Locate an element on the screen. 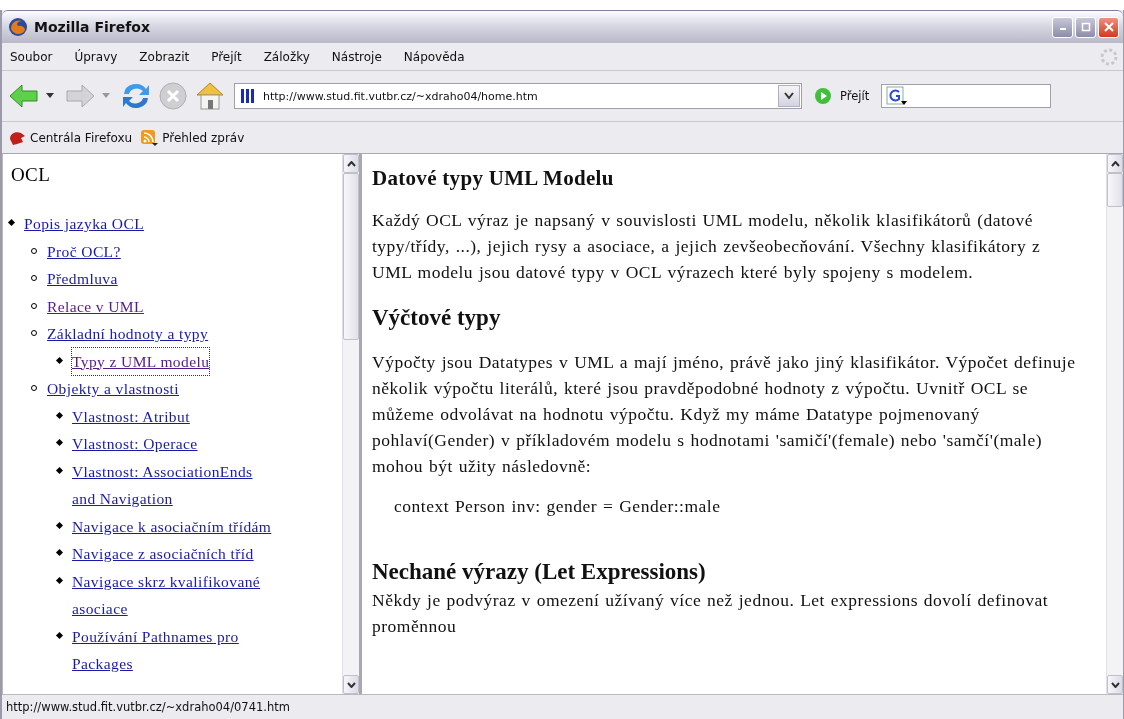 This screenshot has width=1124, height=719. search-engine-icon is located at coordinates (897, 96).